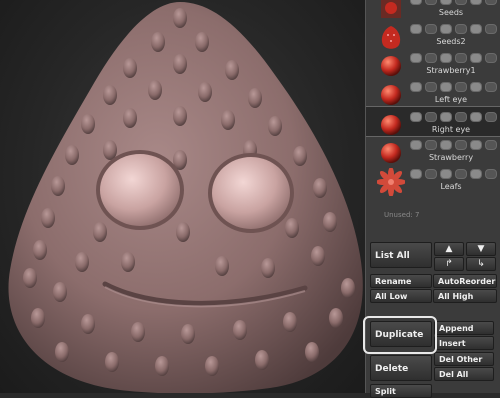 Image resolution: width=500 pixels, height=398 pixels. I want to click on subtool-label: Seeds, so click(451, 12).